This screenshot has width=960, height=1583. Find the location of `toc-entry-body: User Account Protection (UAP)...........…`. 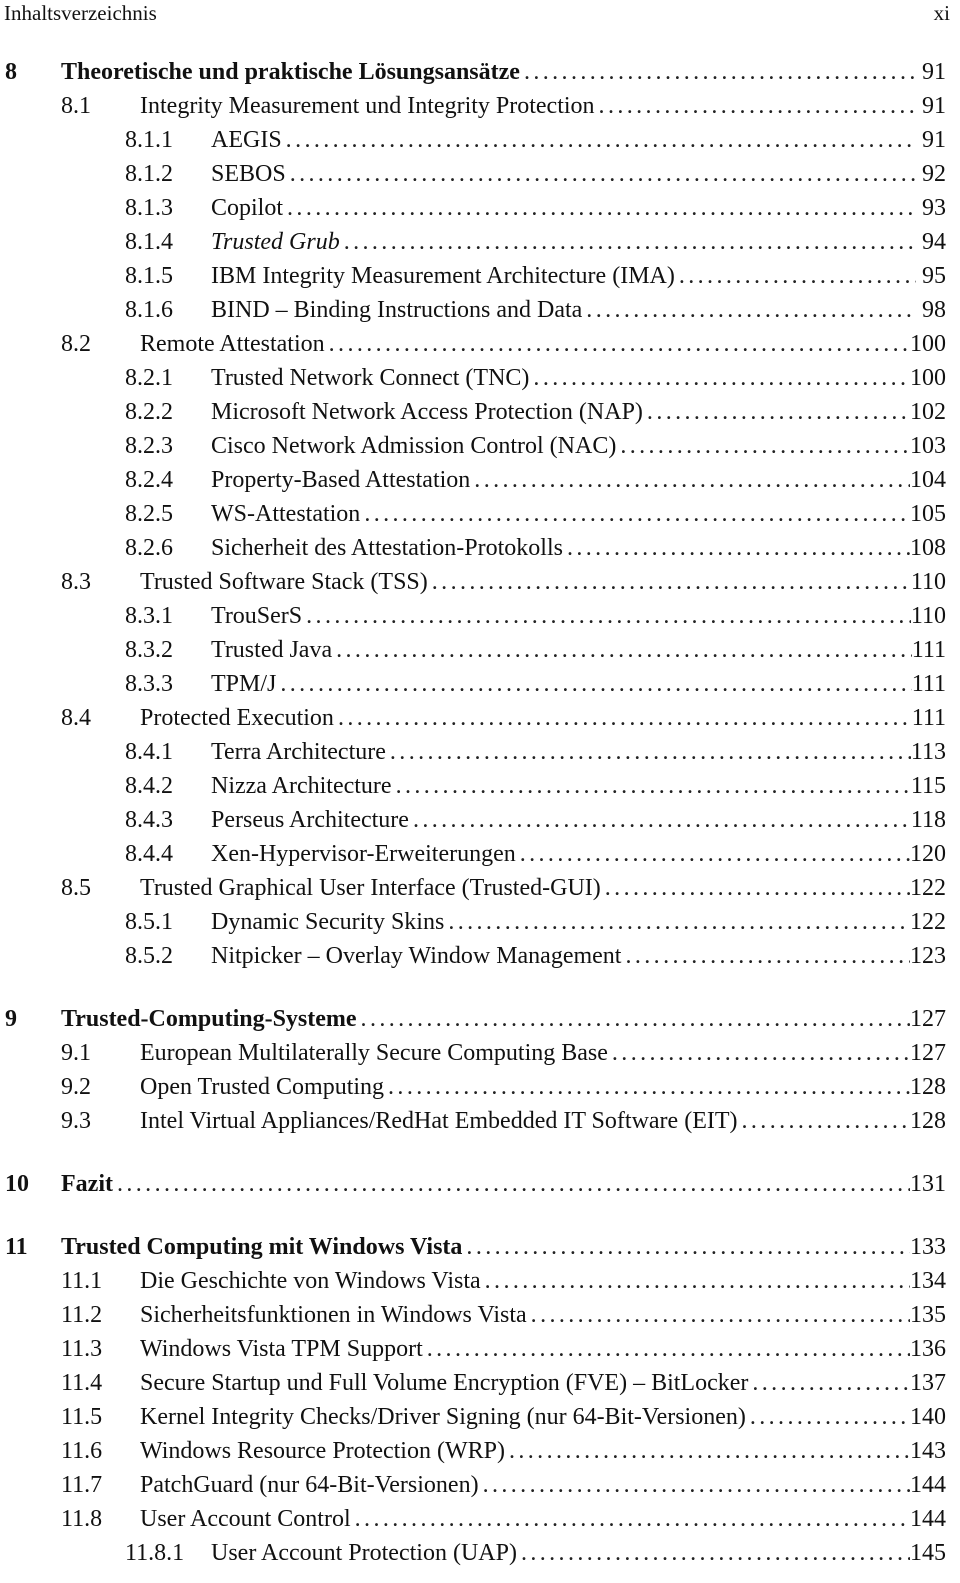

toc-entry-body: User Account Protection (UAP)...........… is located at coordinates (578, 1553).